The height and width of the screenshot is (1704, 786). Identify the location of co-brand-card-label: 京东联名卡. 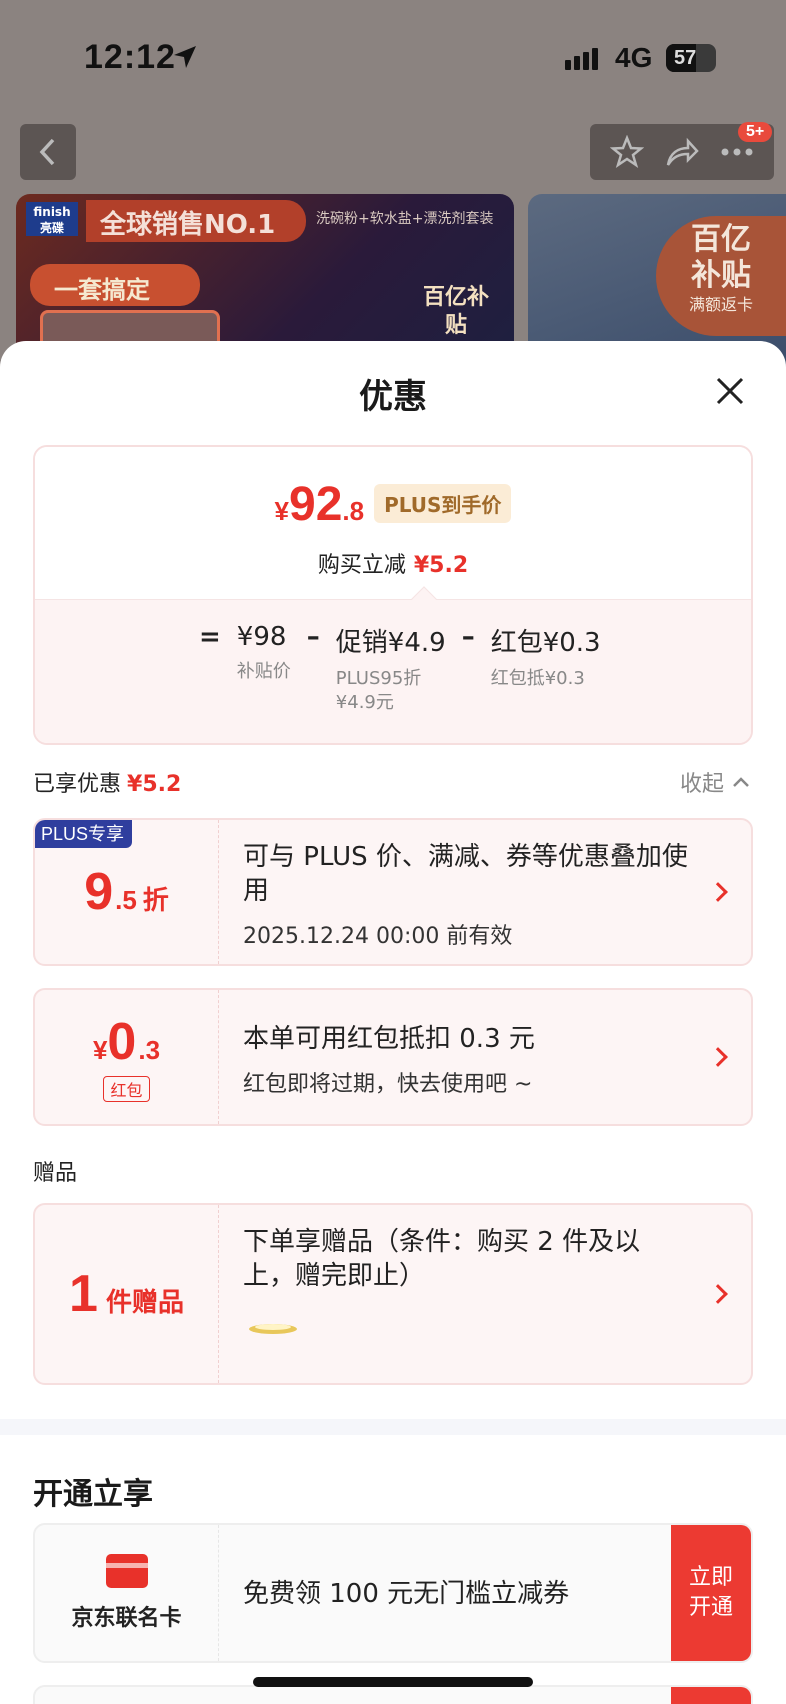
(126, 1618).